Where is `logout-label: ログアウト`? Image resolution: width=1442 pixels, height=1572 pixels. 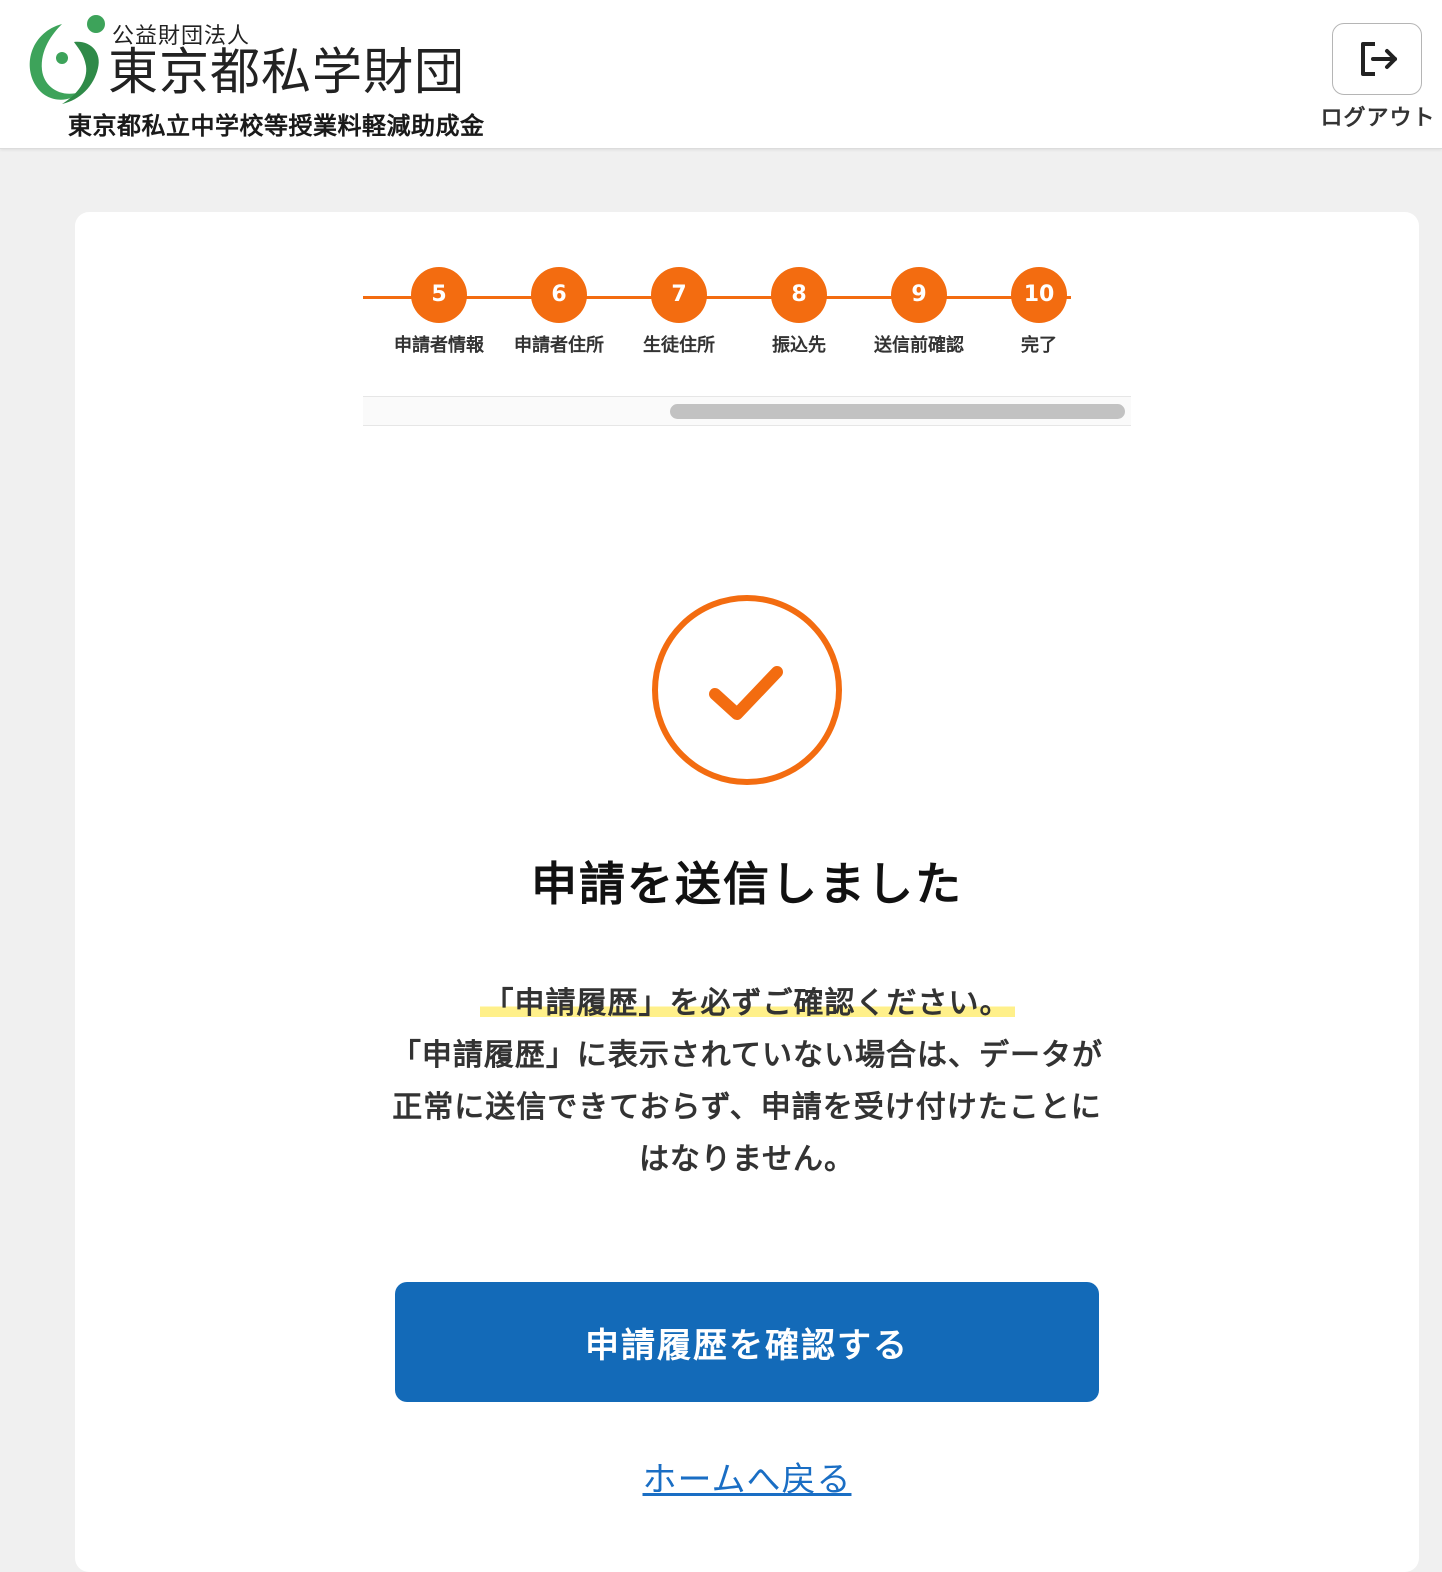
logout-label: ログアウト is located at coordinates (1378, 116).